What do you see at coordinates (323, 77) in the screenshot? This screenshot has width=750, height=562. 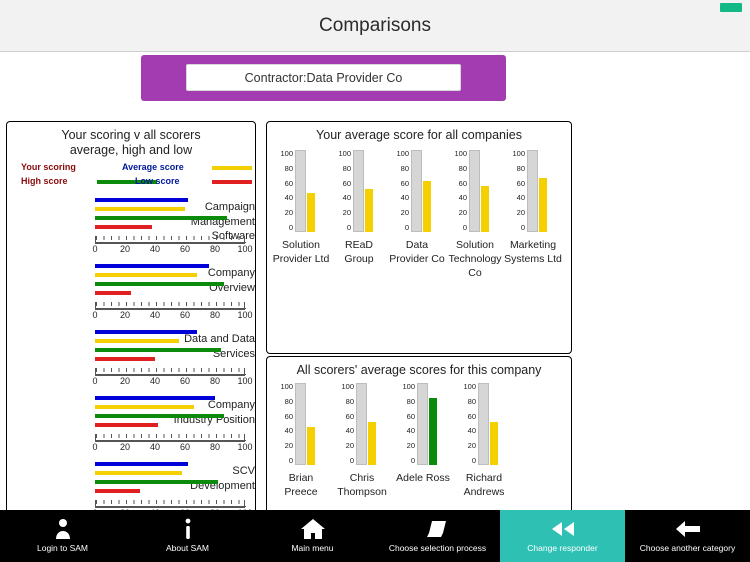 I see `contractor-field: Contractor:Data Provider Co` at bounding box center [323, 77].